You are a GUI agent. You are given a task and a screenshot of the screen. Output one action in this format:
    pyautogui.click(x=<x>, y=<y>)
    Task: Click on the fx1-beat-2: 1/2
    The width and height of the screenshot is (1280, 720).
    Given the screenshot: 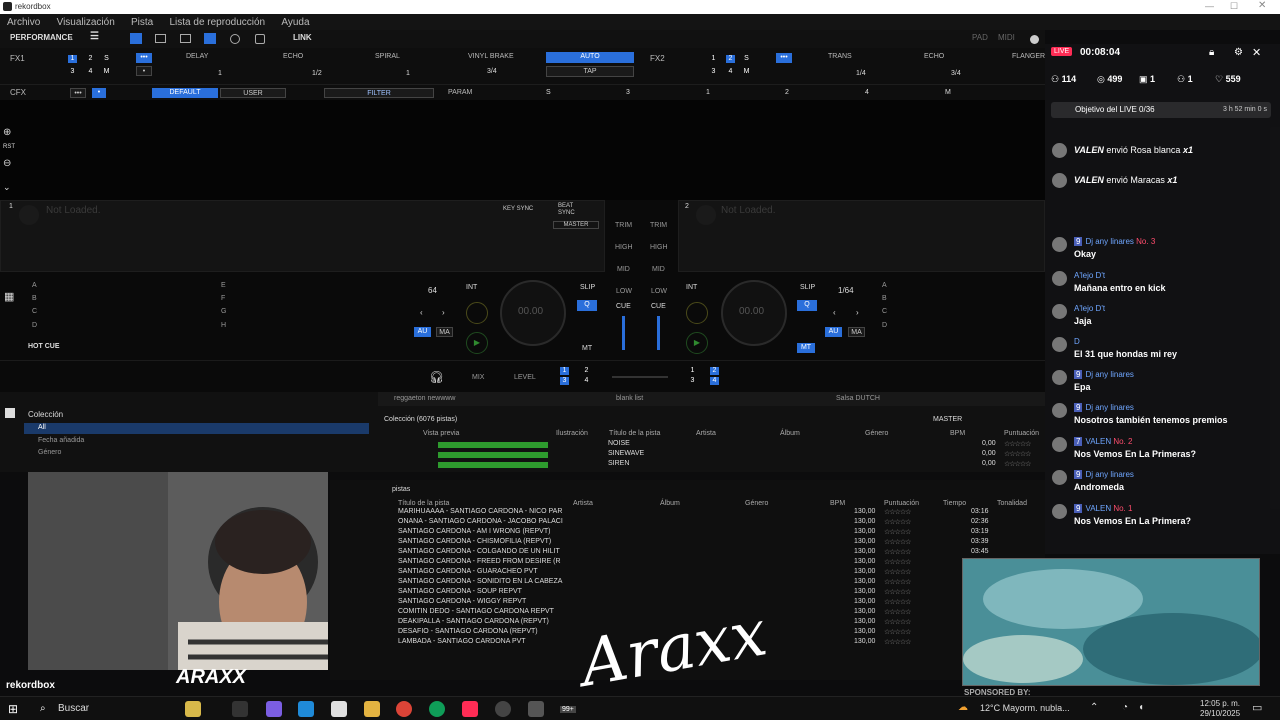 What is the action you would take?
    pyautogui.click(x=317, y=73)
    